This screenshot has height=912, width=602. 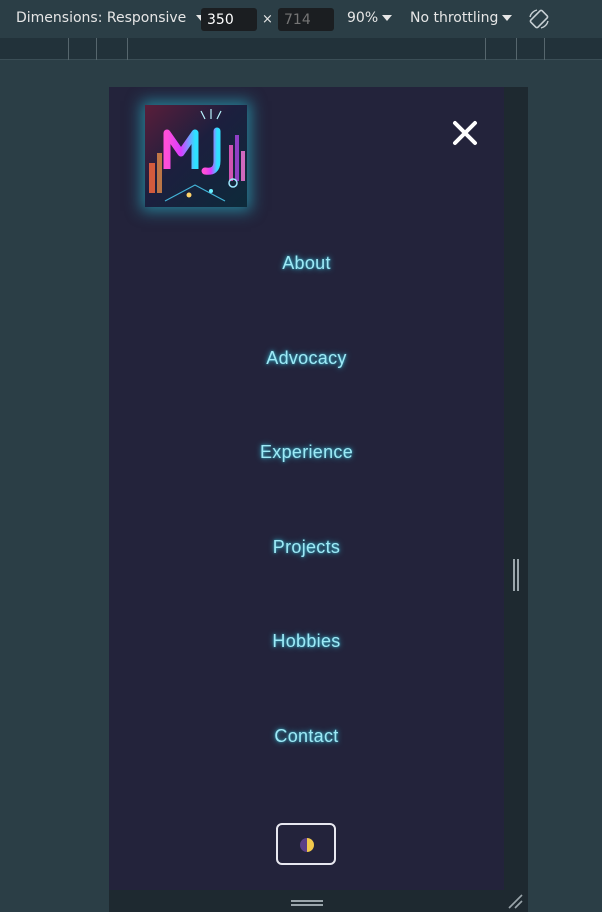 I want to click on nav-link-contact: Contact, so click(x=306, y=736).